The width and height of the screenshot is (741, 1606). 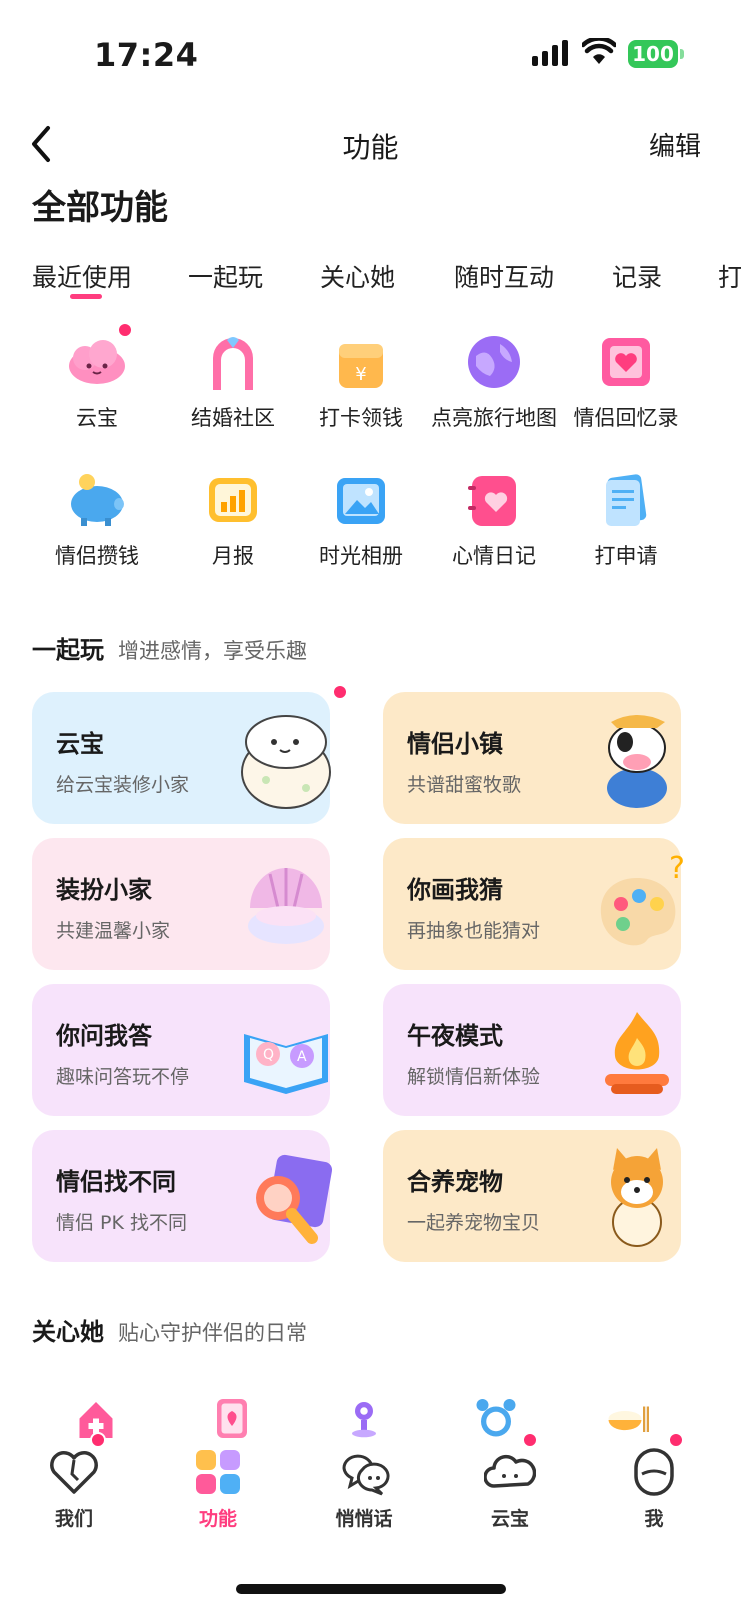 I want to click on bottom-tab-features: 功能, so click(x=218, y=1490).